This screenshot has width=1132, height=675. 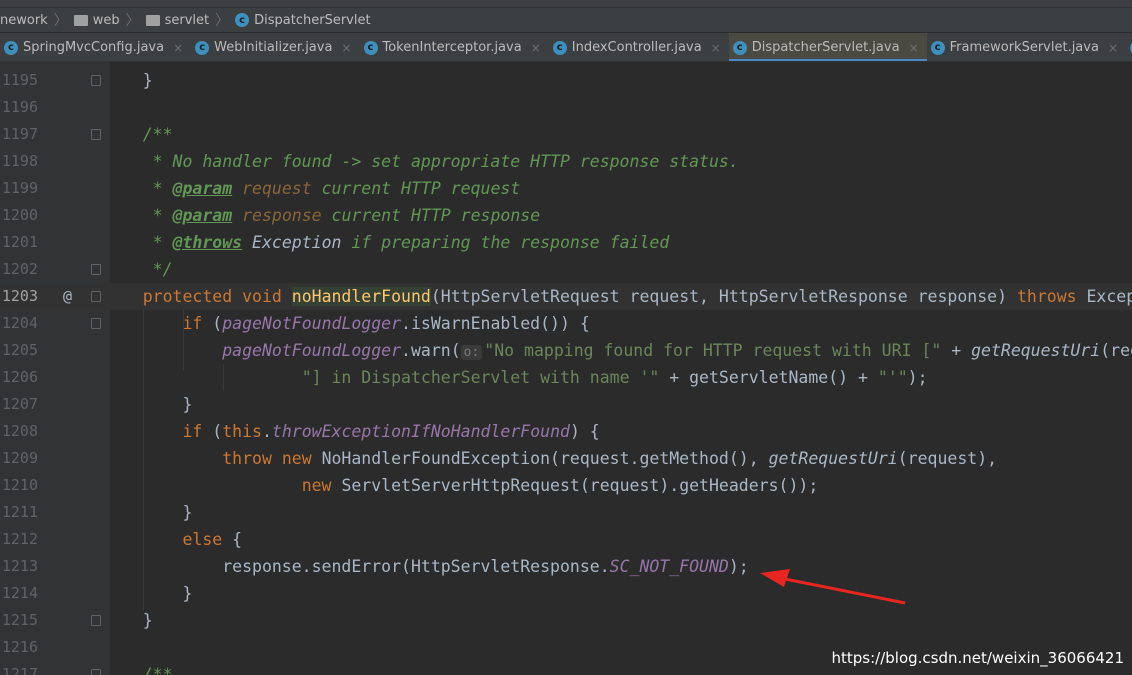 I want to click on red-arrow-annotation, so click(x=833, y=587).